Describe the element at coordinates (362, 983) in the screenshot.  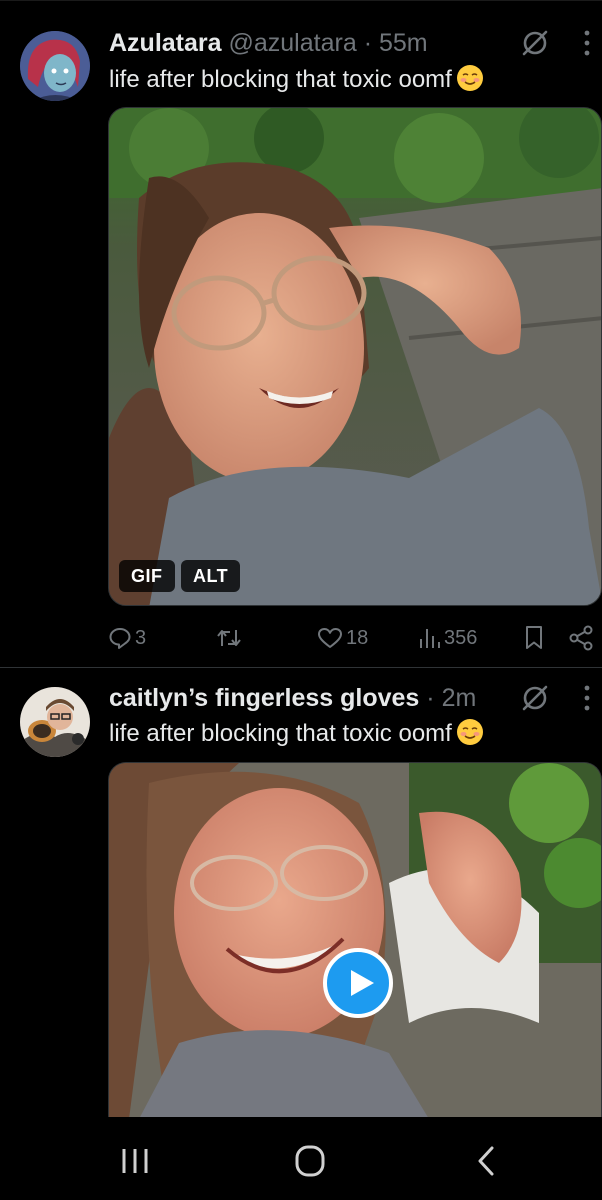
I see `play-icon` at that location.